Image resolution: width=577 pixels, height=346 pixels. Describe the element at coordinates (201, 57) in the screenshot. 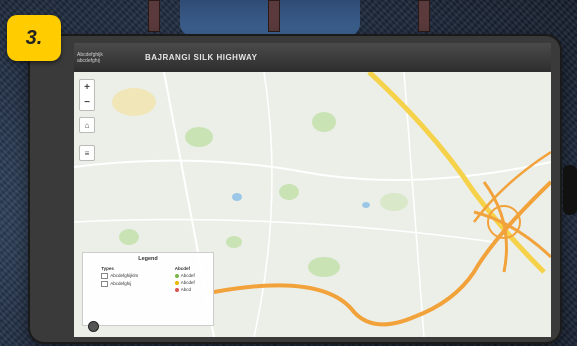

I see `app-title: BAJRANGI SILK HIGHWAY` at that location.